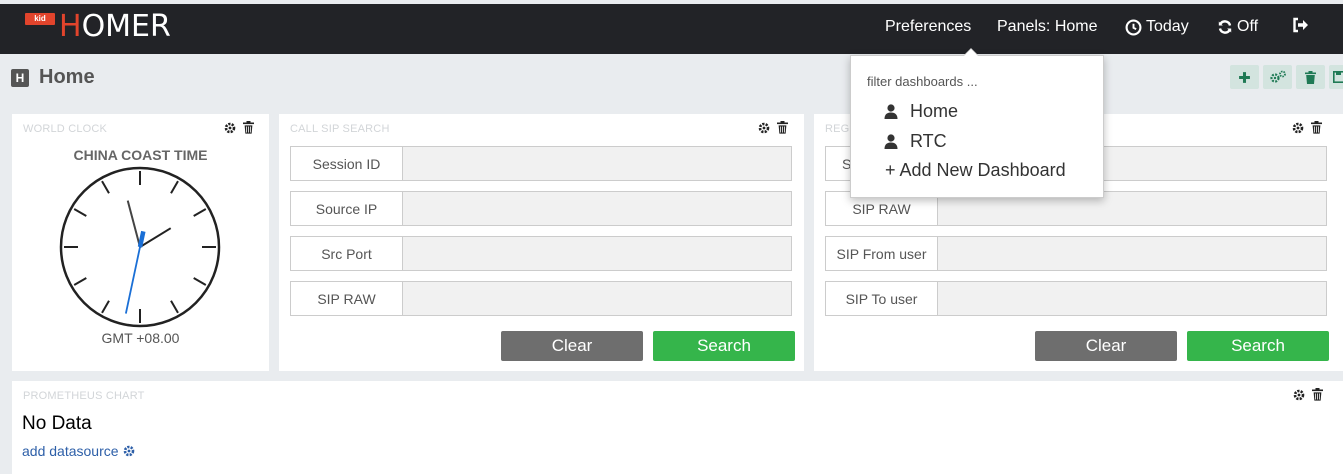 The image size is (1343, 474). I want to click on plus-icon, so click(1244, 77).